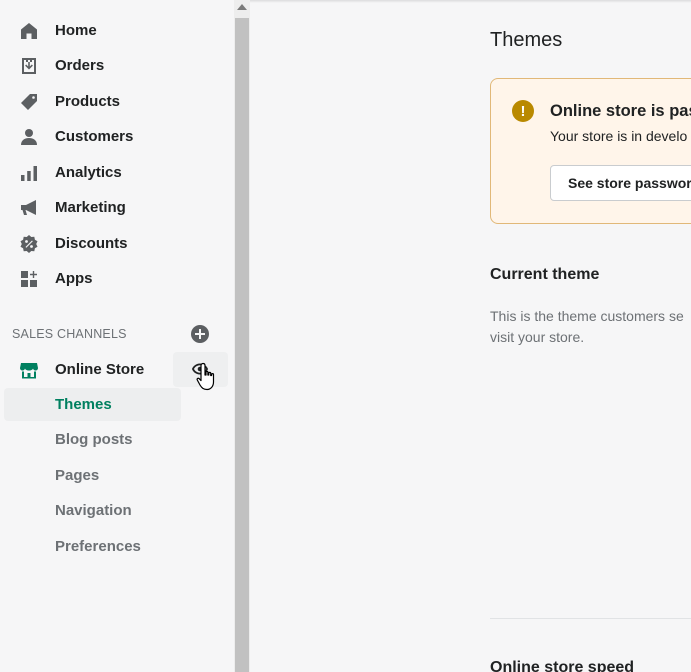 This screenshot has width=691, height=672. I want to click on banner-title: Online store is pas, so click(620, 111).